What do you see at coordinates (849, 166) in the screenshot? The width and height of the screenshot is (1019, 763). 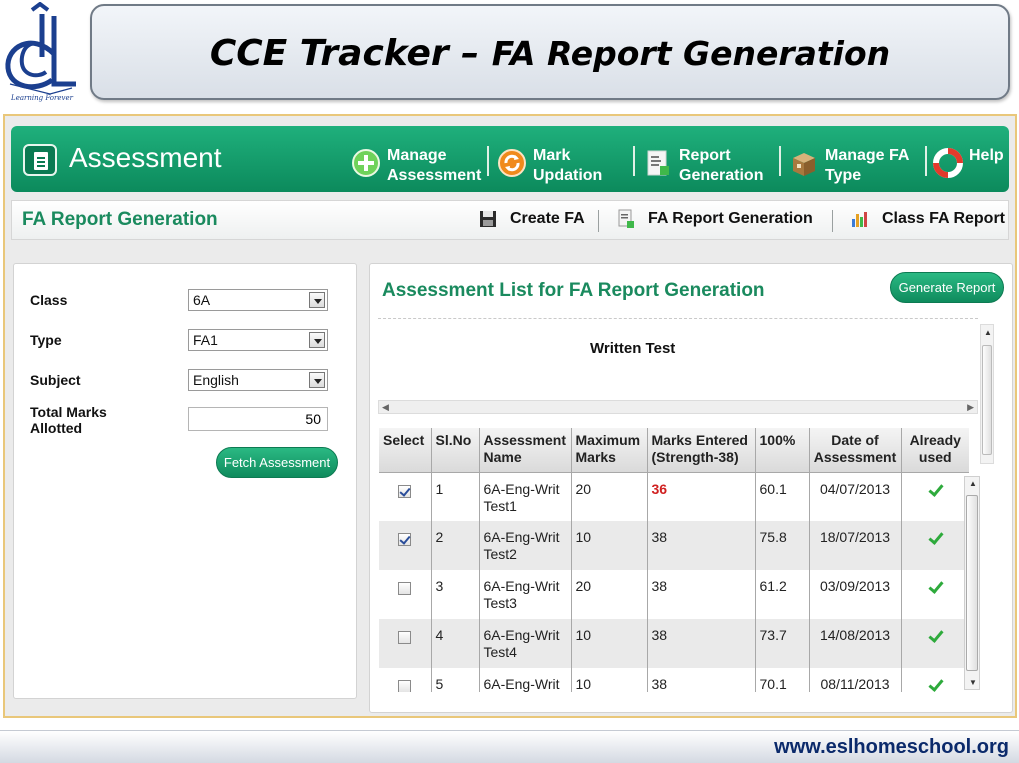 I see `nav-manage-fa-type: Manage FA Type` at bounding box center [849, 166].